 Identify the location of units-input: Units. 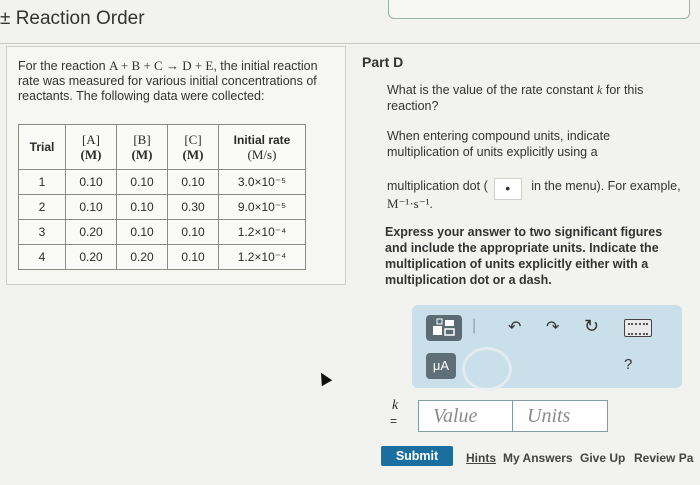
(560, 416).